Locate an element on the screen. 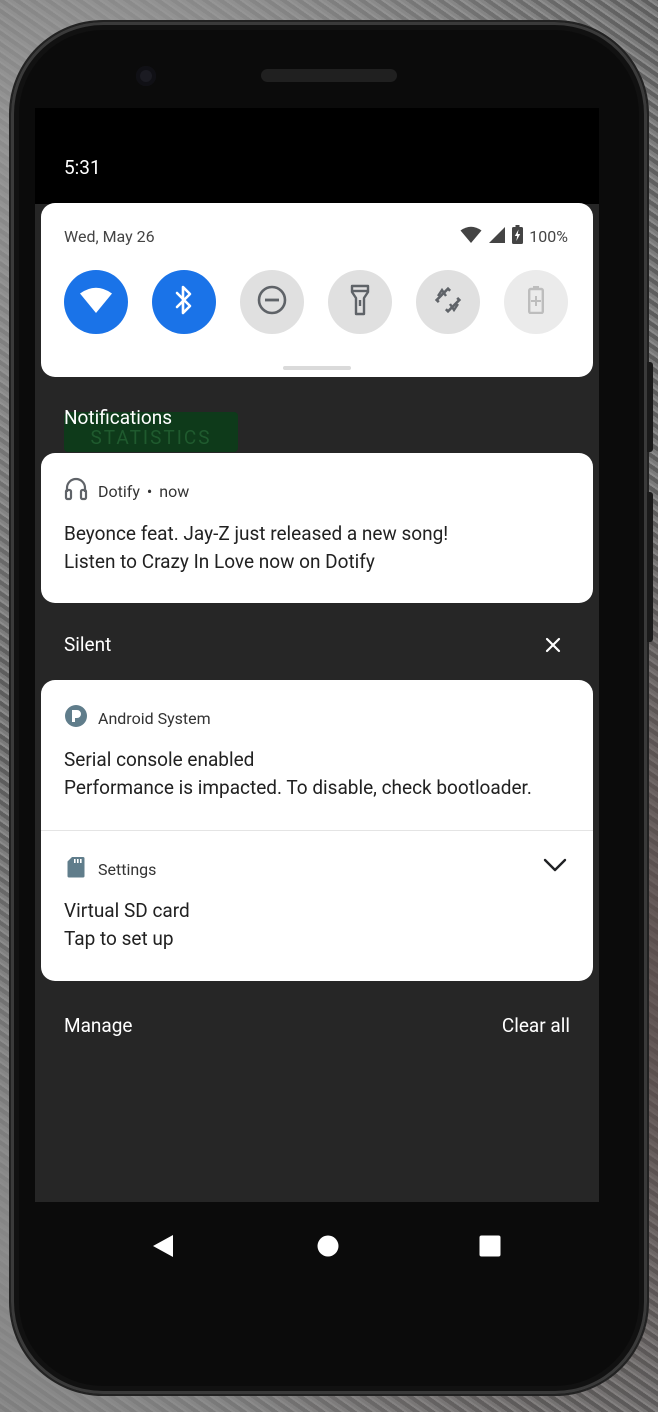 This screenshot has width=658, height=1412. recents-square-icon is located at coordinates (490, 1248).